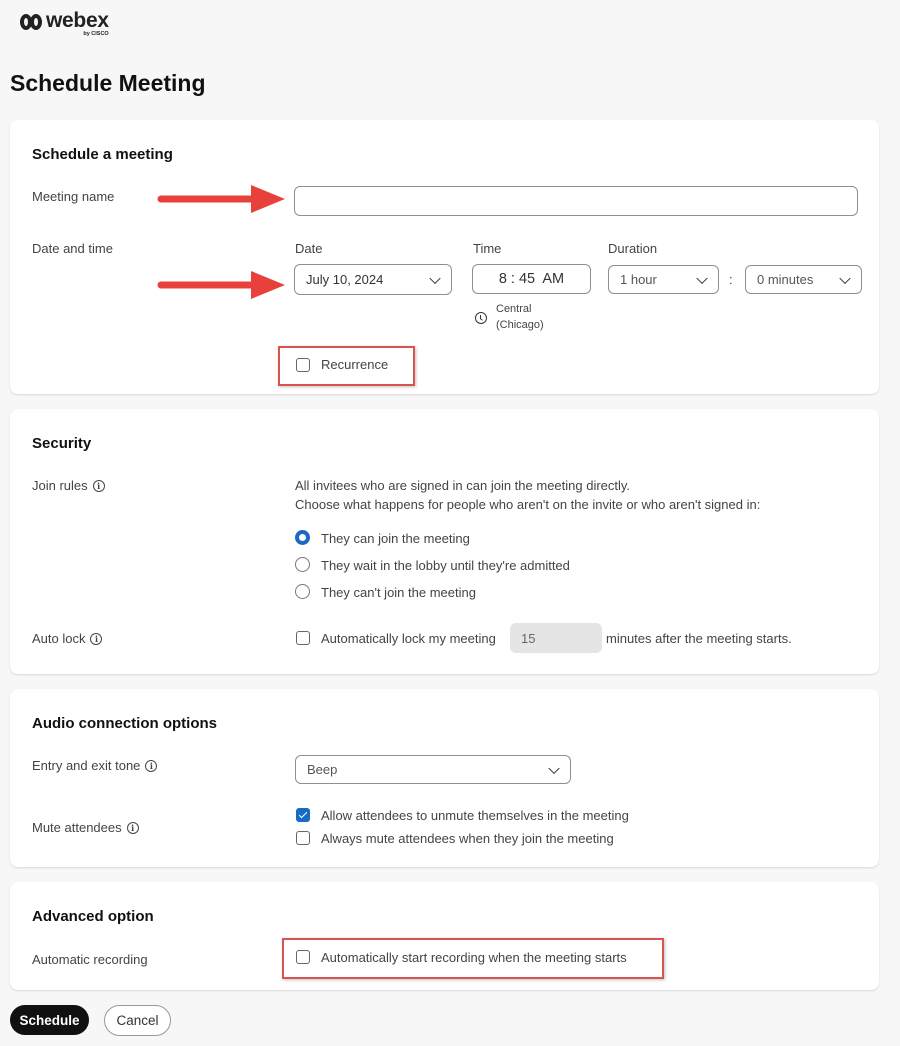 Image resolution: width=900 pixels, height=1046 pixels. What do you see at coordinates (31, 22) in the screenshot?
I see `webex-logo-icon` at bounding box center [31, 22].